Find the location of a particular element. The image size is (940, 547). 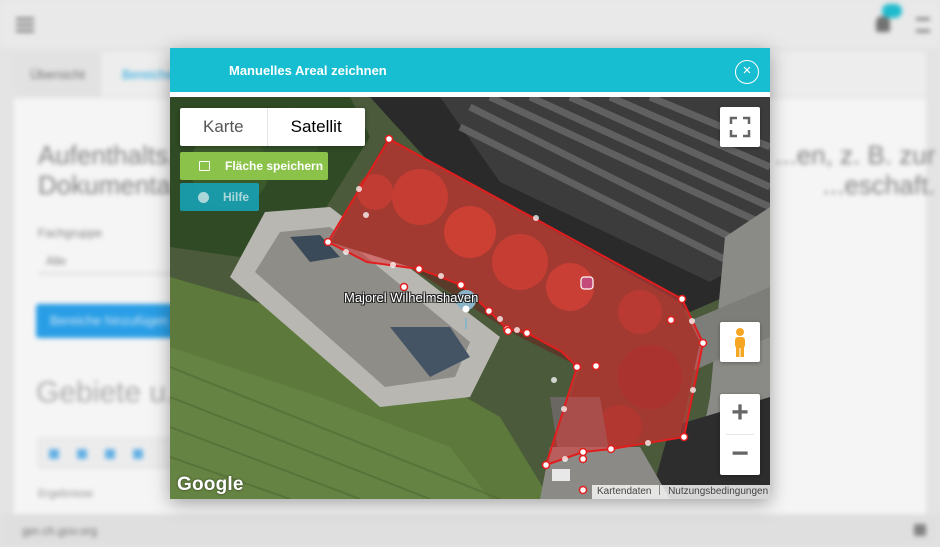

zoom-control: + − is located at coordinates (740, 434).